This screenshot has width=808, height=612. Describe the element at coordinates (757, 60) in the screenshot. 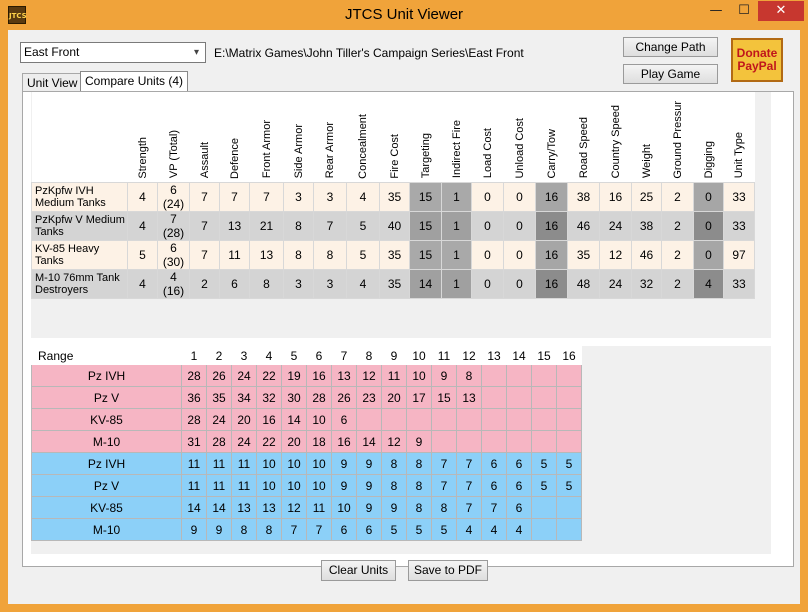

I see `donate-paypal-button: Donate PayPal` at that location.